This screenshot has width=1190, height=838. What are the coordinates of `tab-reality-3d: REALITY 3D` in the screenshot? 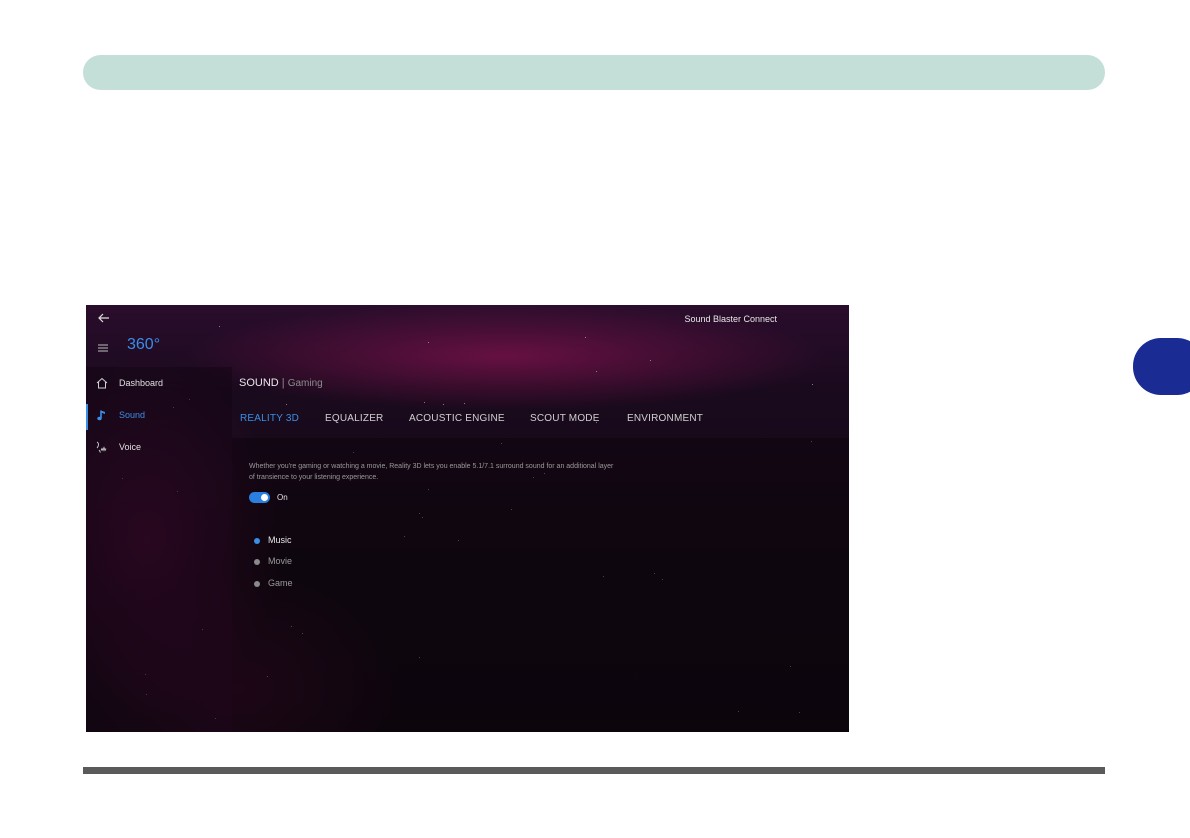 It's located at (269, 418).